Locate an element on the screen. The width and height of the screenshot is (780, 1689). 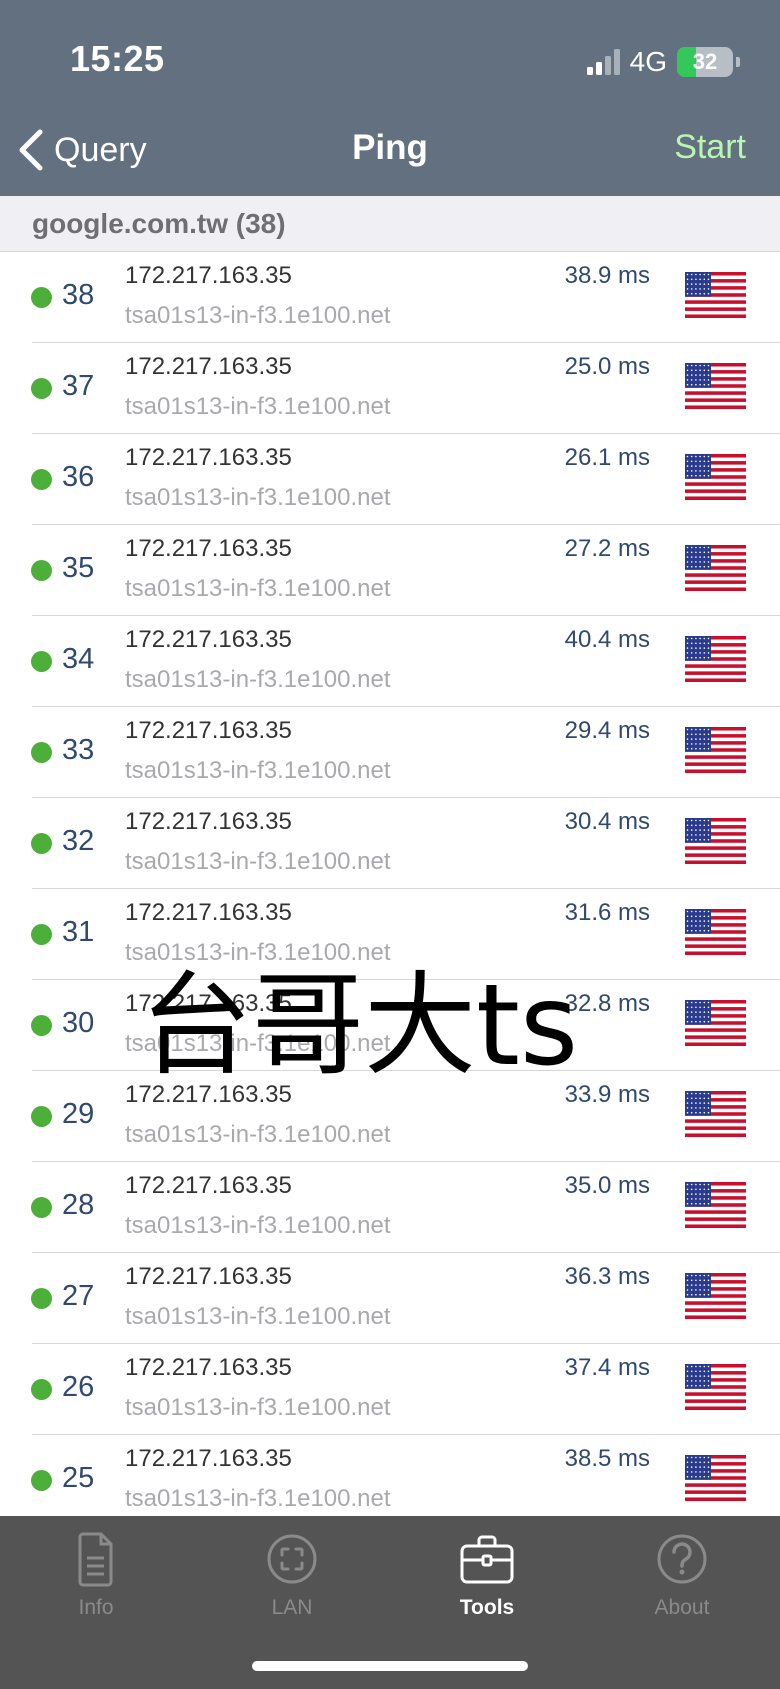
sequence-number: 25 is located at coordinates (78, 1478).